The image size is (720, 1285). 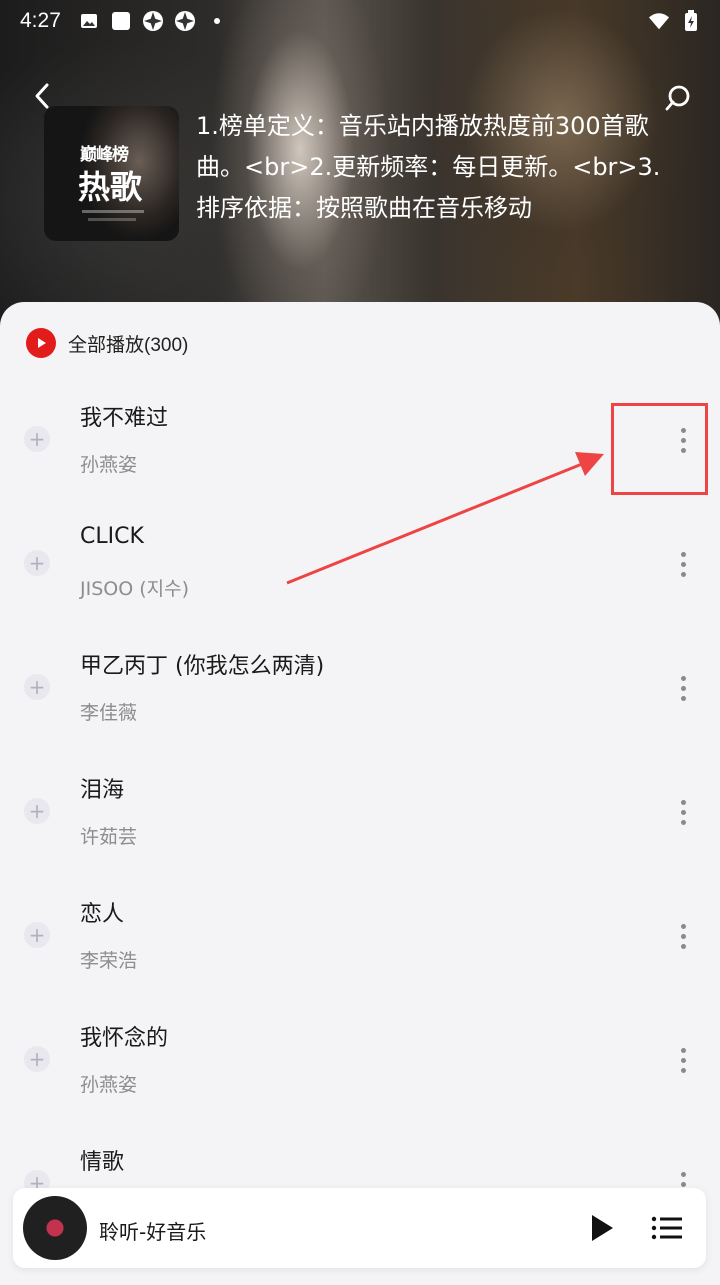 I want to click on player-title: 聆听-好音乐, so click(x=153, y=1232).